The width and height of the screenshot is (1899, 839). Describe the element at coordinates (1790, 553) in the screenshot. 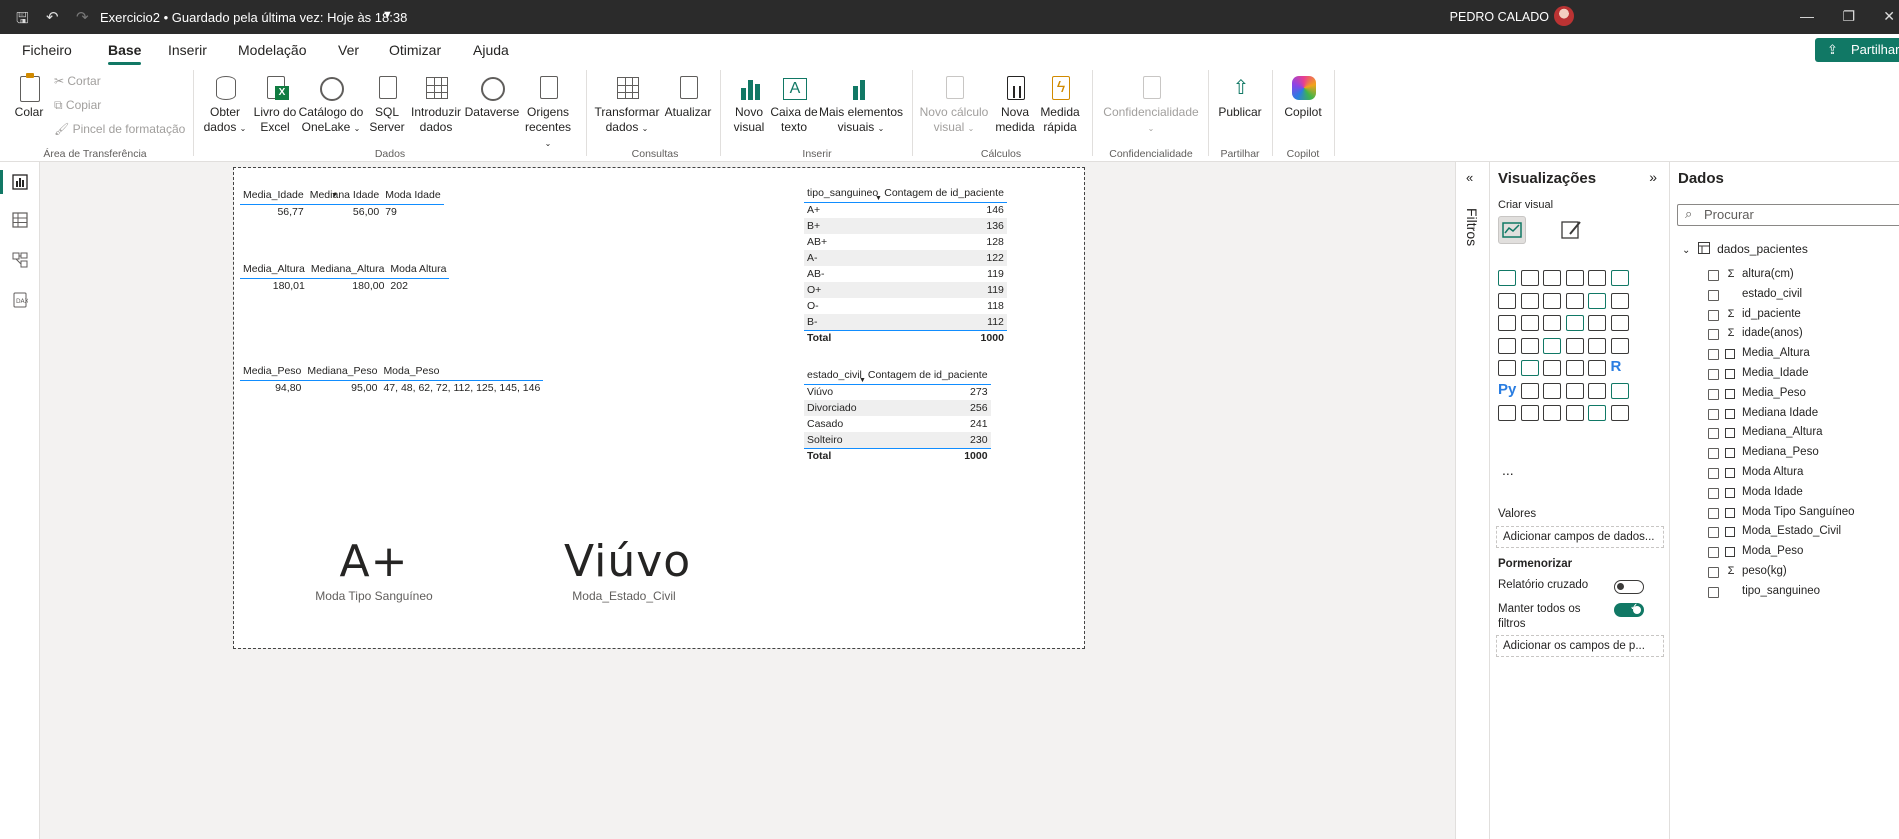

I see `field-item: Moda_Peso` at that location.